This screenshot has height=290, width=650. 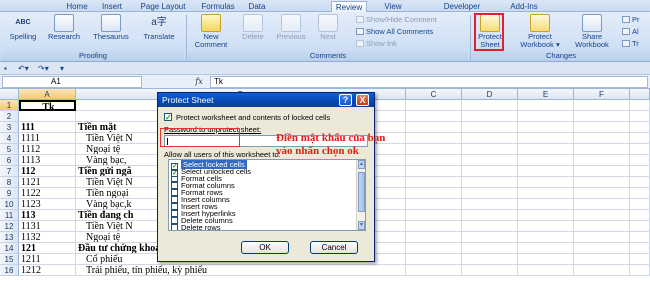 I want to click on help-button: ?, so click(x=345, y=100).